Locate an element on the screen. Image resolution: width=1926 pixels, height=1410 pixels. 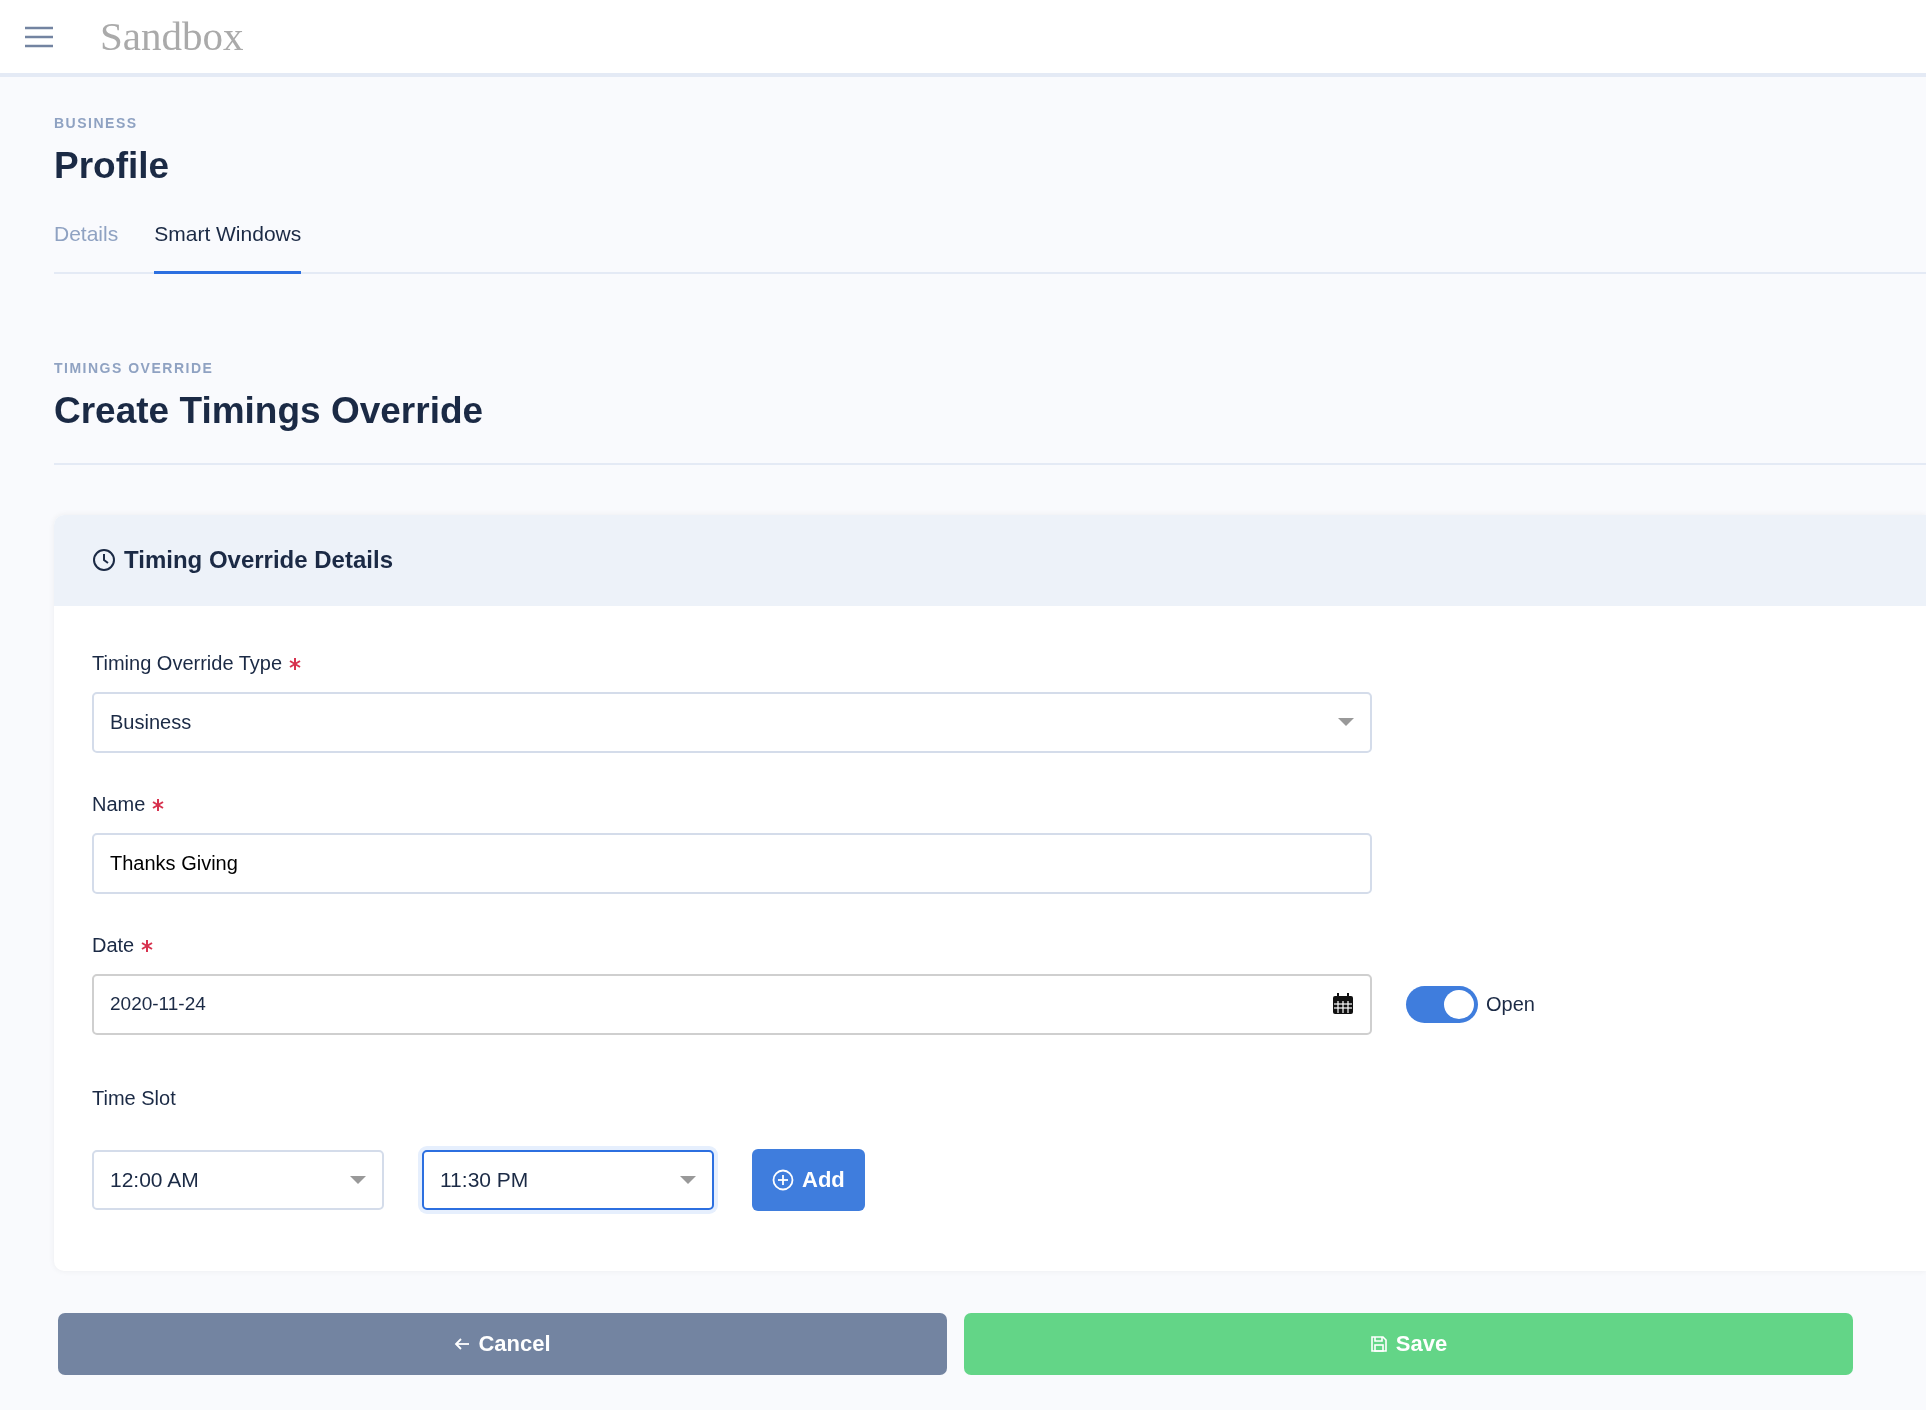
time-select: 12:00 AM is located at coordinates (238, 1179).